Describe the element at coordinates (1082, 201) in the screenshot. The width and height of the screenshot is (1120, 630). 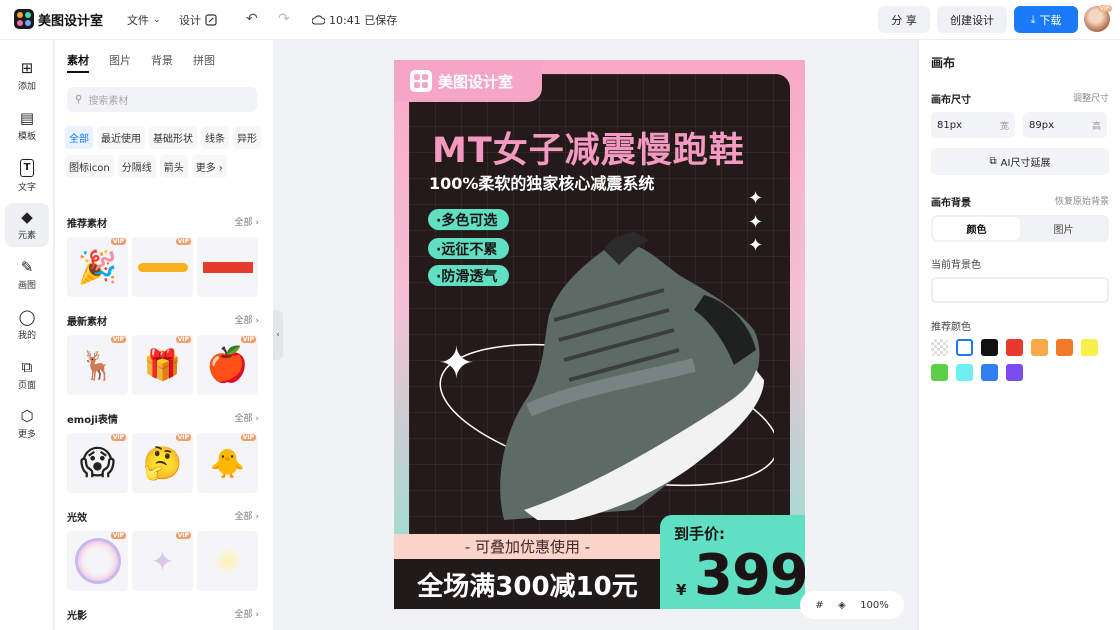
I see `reset-bg-link: 恢复原始背景` at that location.